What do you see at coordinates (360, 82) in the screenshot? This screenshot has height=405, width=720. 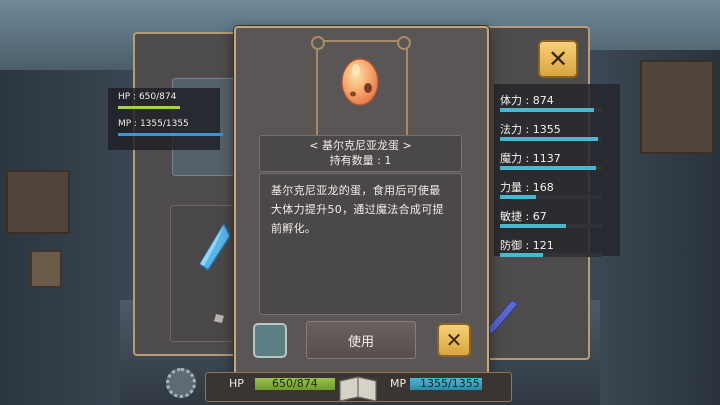 I see `dragon-egg-icon` at bounding box center [360, 82].